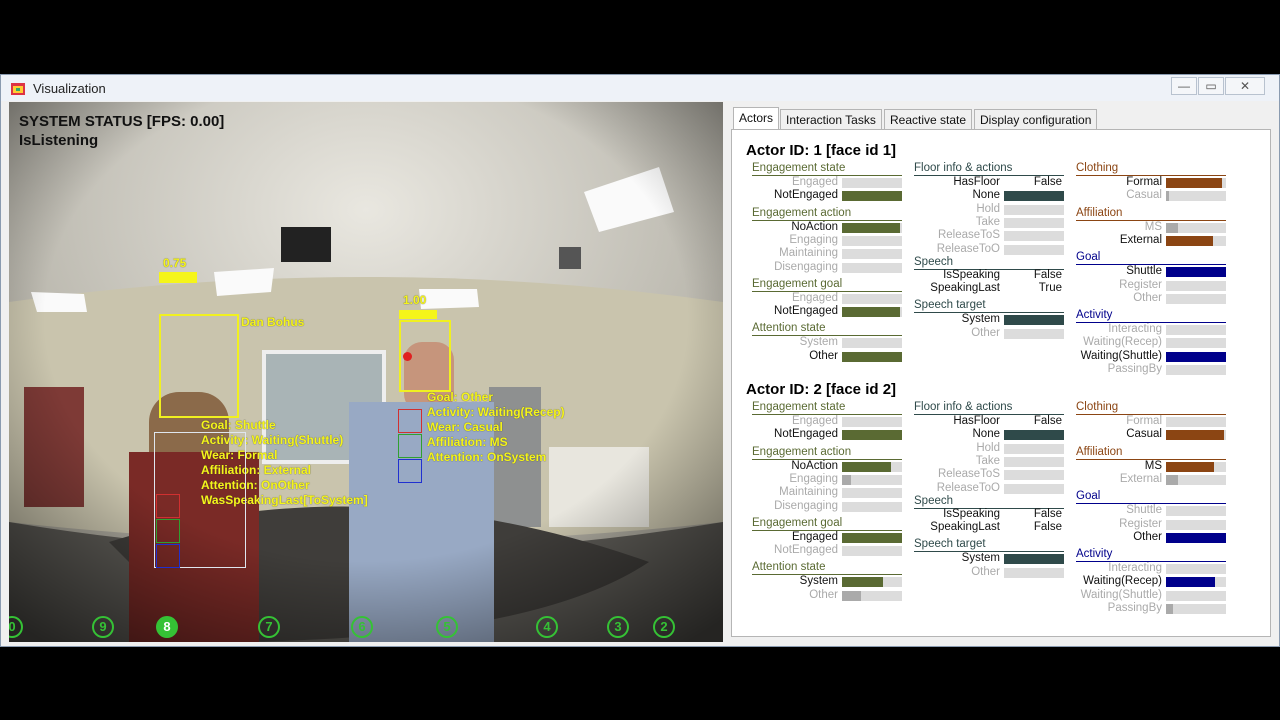 This screenshot has width=1280, height=720. Describe the element at coordinates (1147, 536) in the screenshot. I see `actor2-c3-2-label-2: Other` at that location.